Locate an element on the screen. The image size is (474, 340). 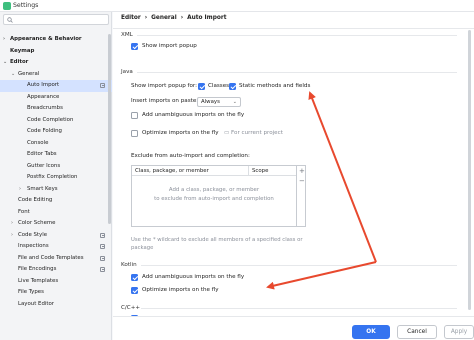
table-header-scope: Scope is located at coordinates (272, 171).